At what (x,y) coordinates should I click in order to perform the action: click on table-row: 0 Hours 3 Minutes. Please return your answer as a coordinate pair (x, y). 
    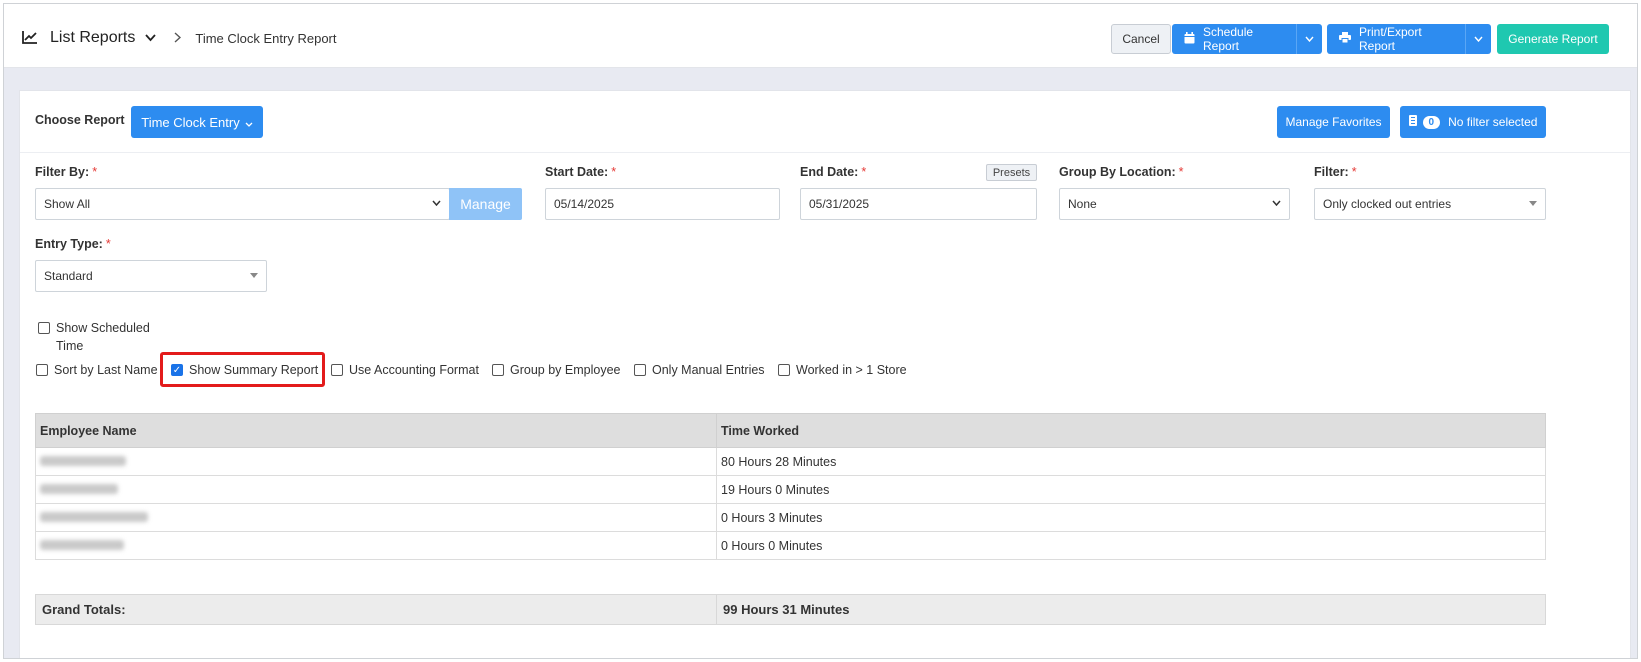
    Looking at the image, I should click on (790, 517).